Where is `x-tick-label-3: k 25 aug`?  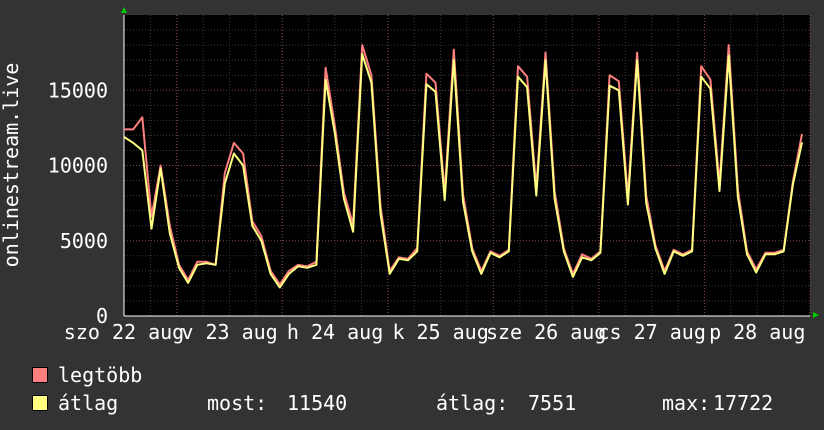
x-tick-label-3: k 25 aug is located at coordinates (440, 332).